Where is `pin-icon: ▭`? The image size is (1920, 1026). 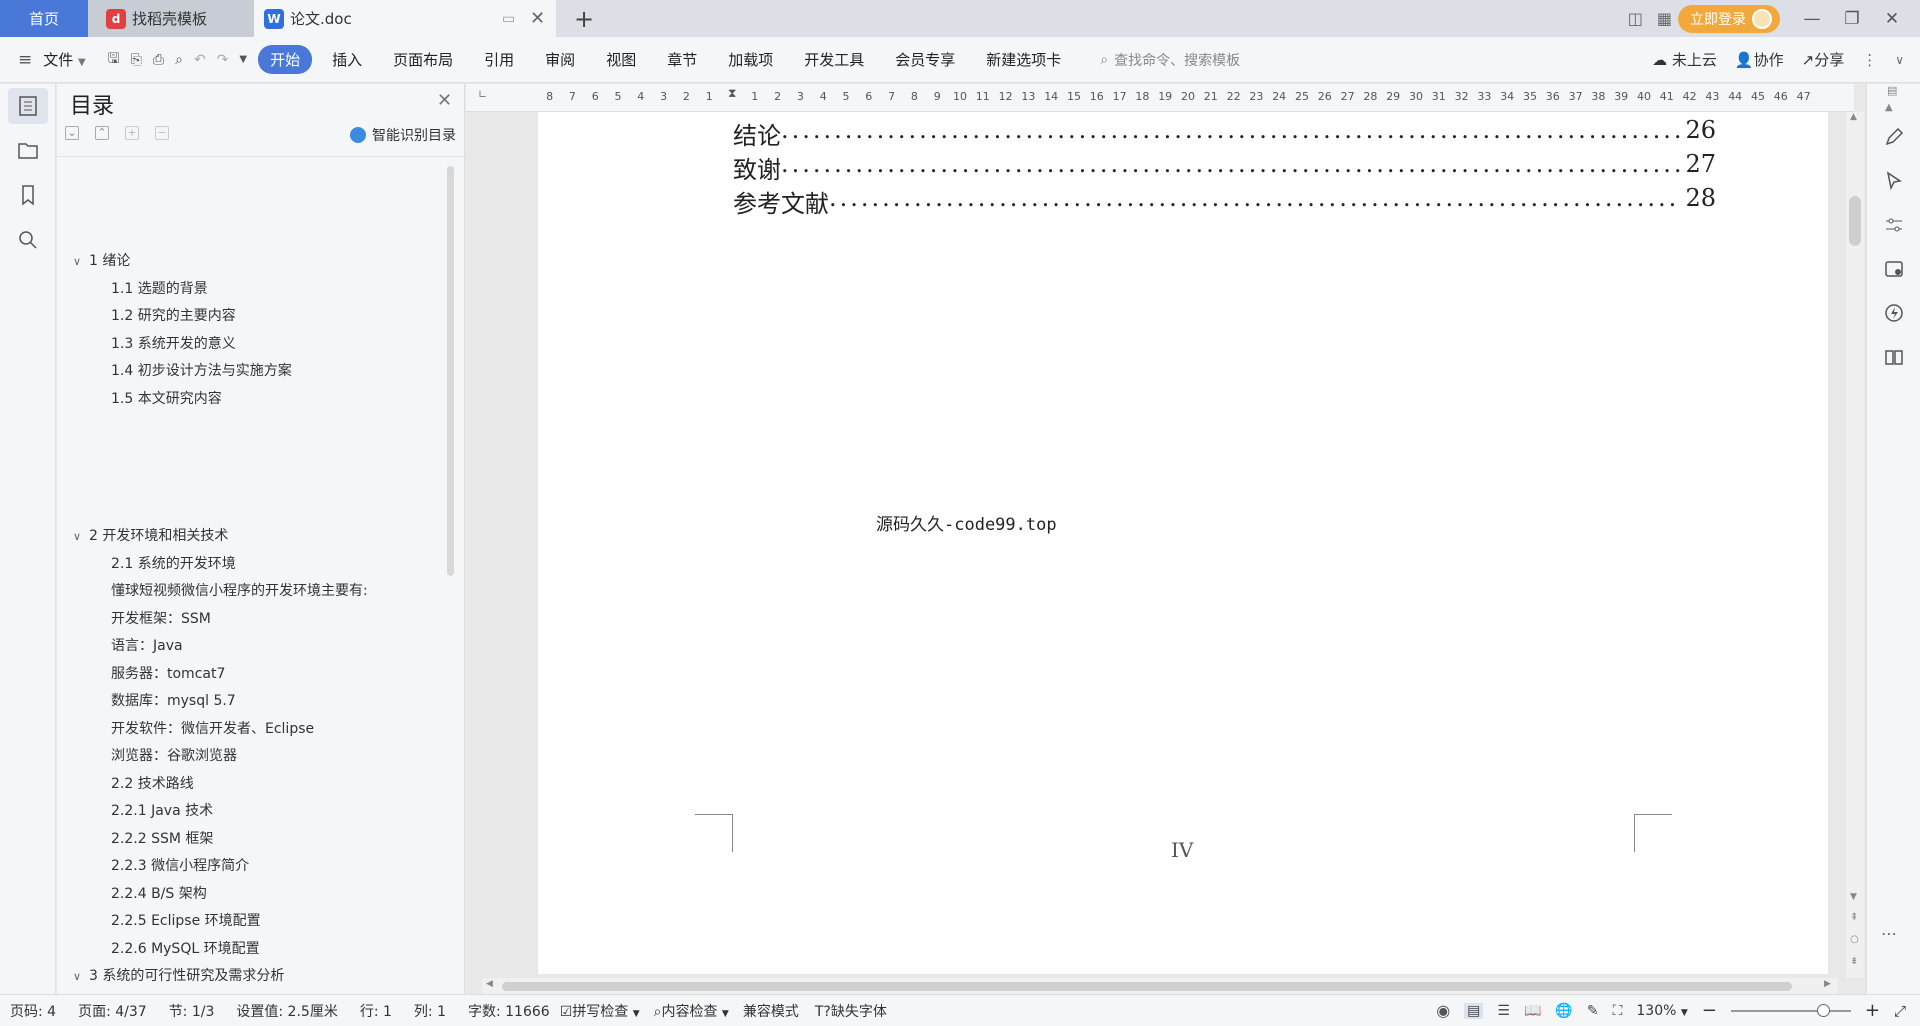 pin-icon: ▭ is located at coordinates (508, 19).